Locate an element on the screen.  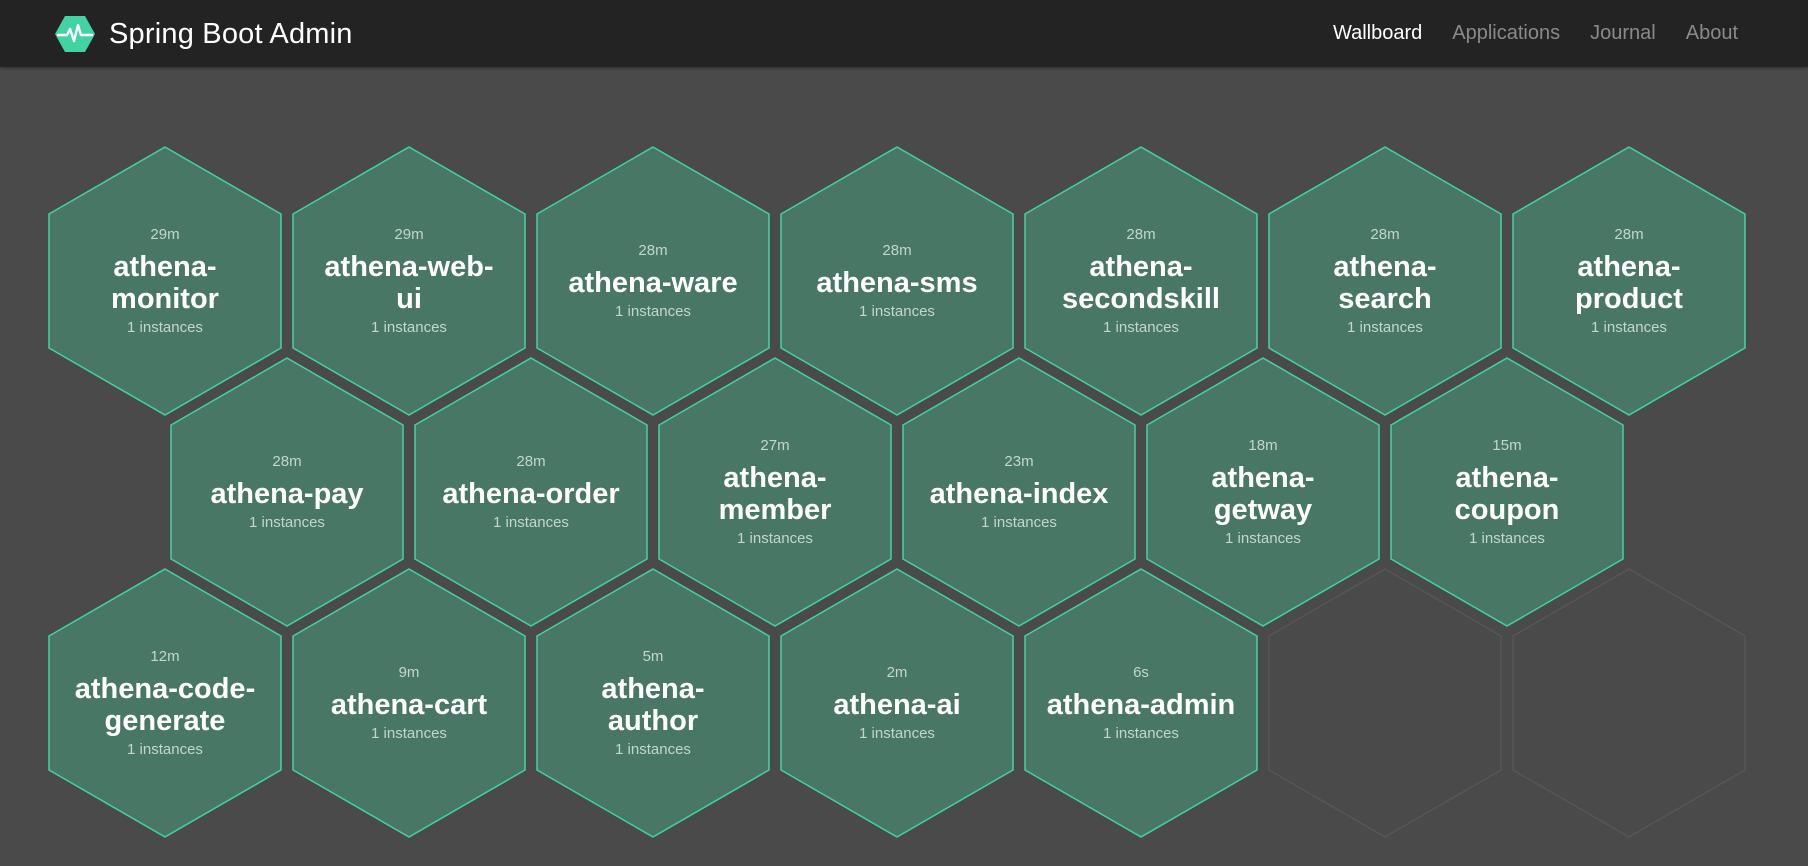
application-uptime: 27m is located at coordinates (775, 445).